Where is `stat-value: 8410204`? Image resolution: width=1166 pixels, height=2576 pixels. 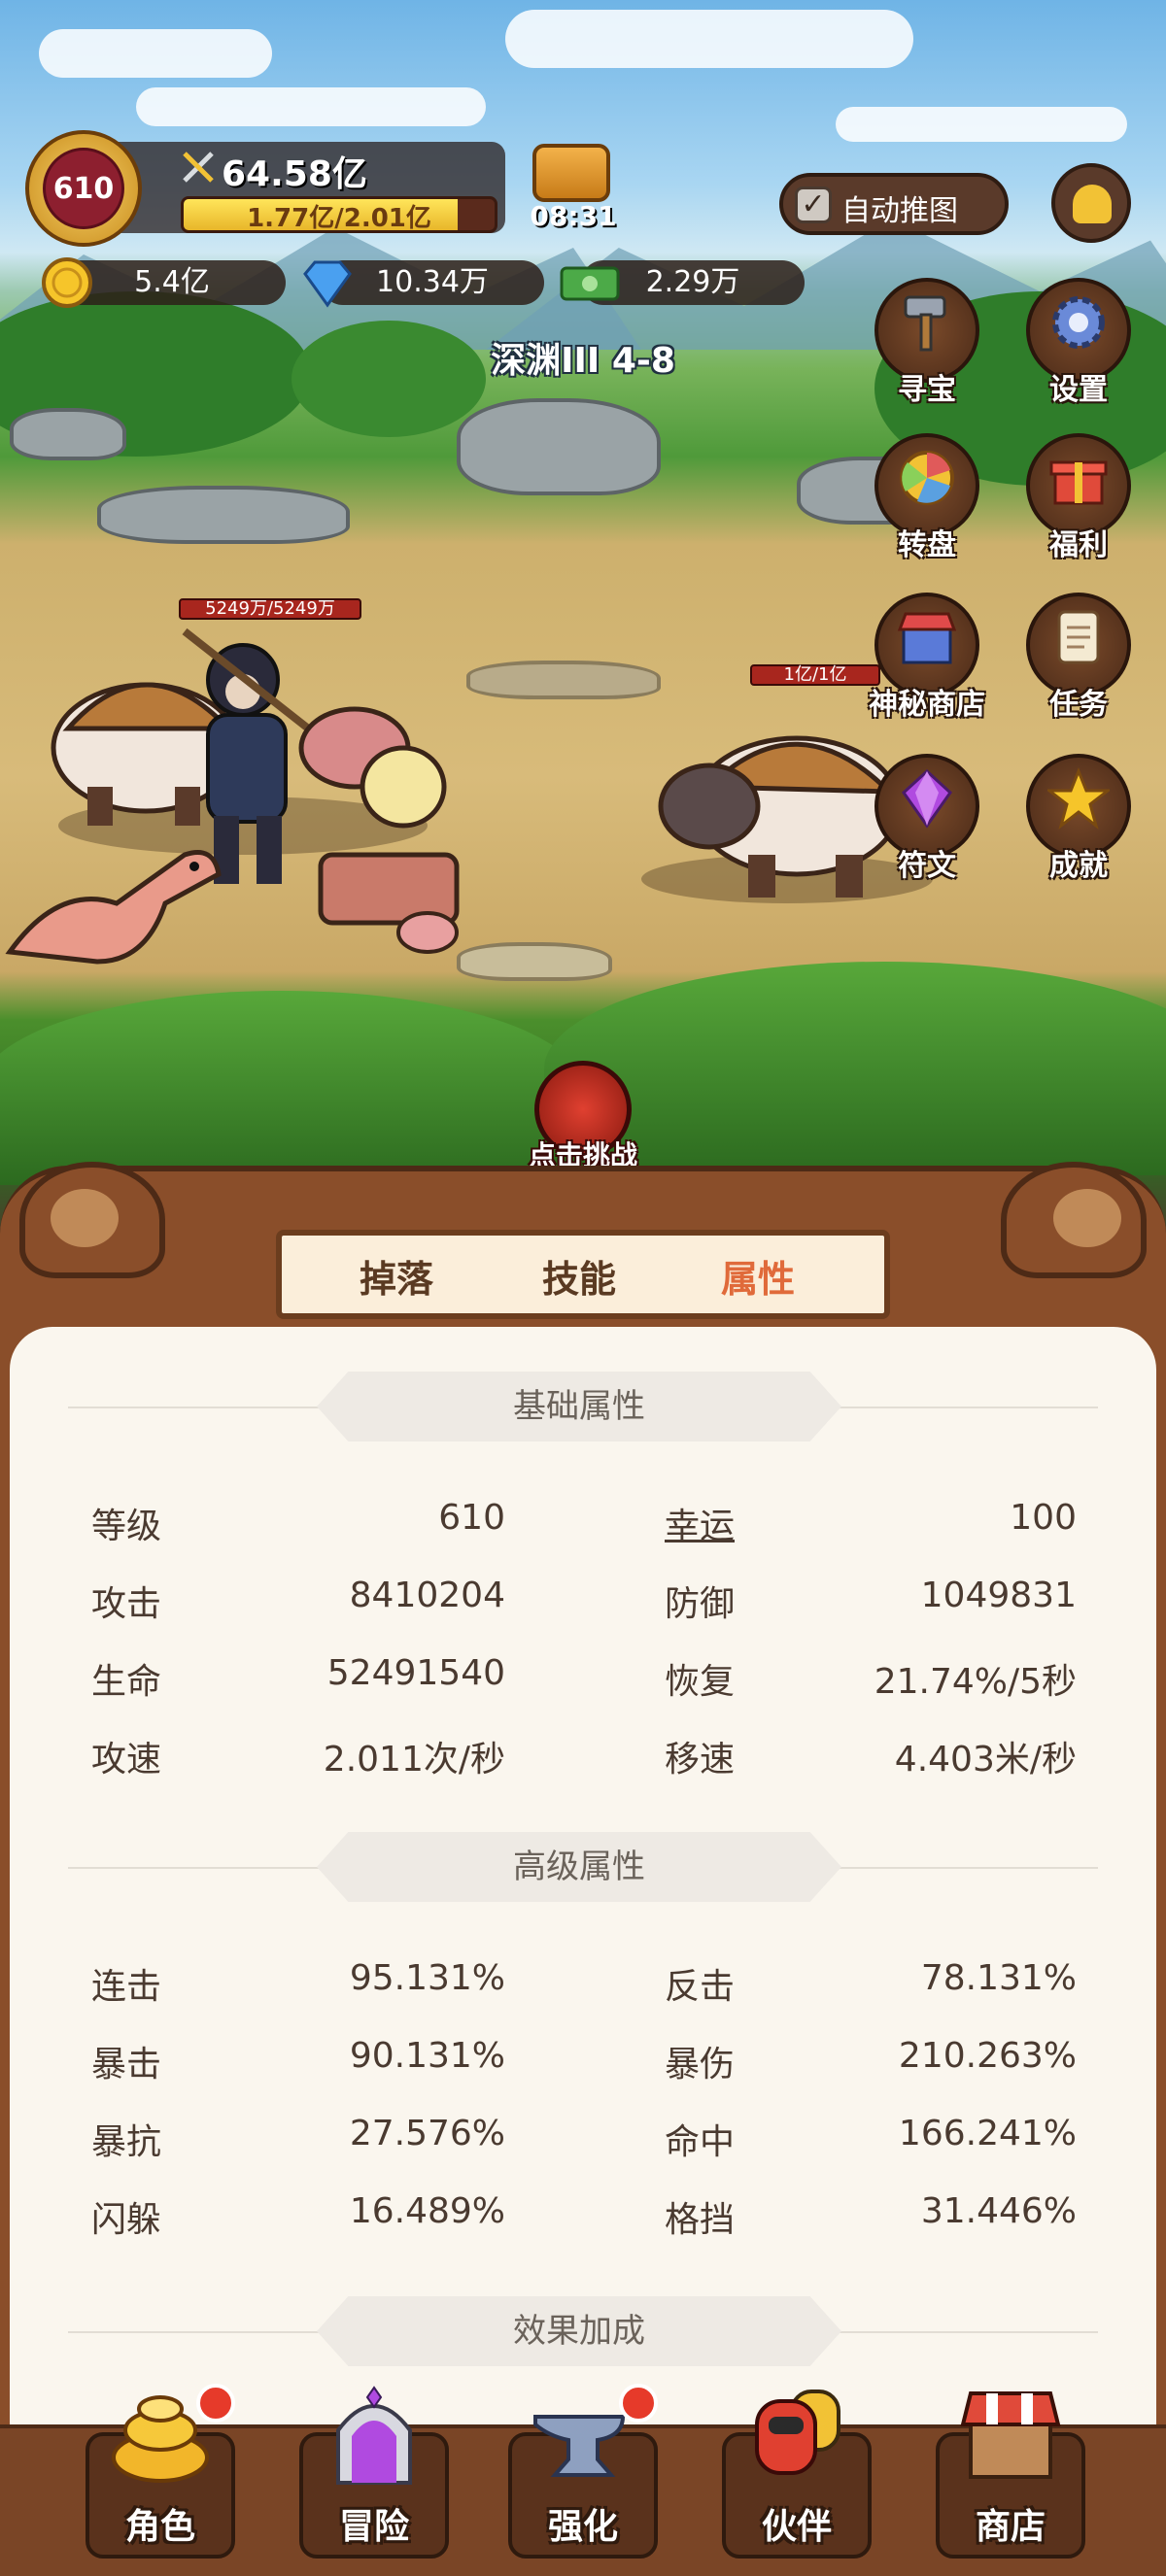
stat-value: 8410204 is located at coordinates (427, 1595).